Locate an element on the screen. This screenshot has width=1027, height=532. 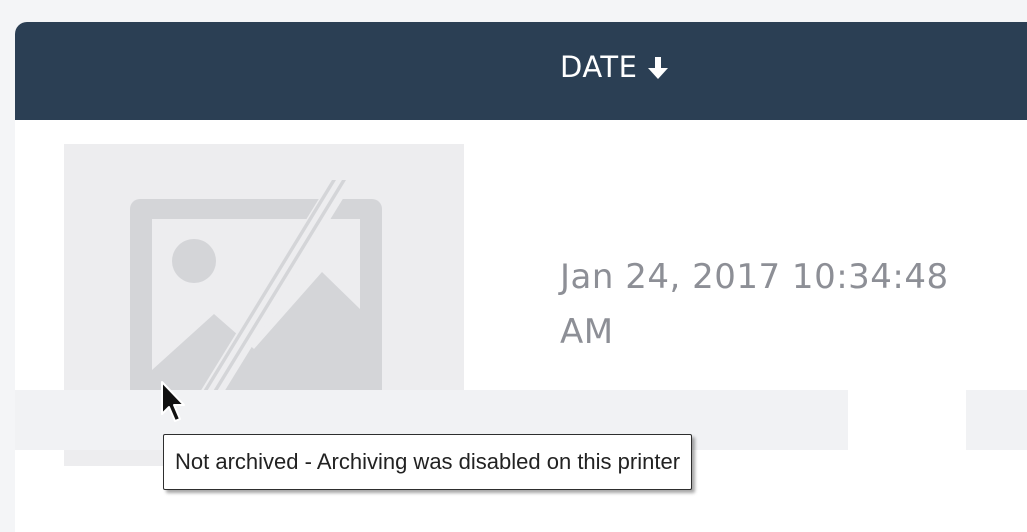
arrow-down-icon is located at coordinates (658, 67).